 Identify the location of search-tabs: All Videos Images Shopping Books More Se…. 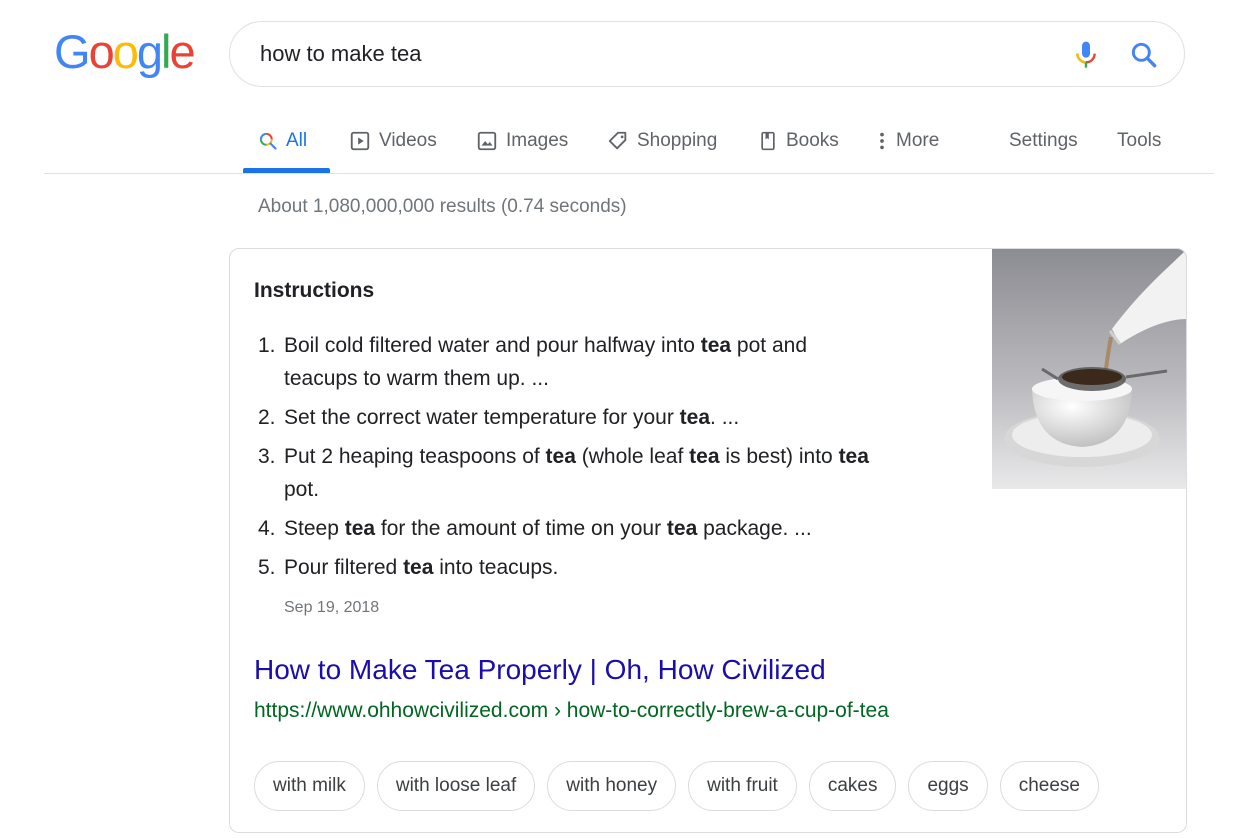
(629, 143).